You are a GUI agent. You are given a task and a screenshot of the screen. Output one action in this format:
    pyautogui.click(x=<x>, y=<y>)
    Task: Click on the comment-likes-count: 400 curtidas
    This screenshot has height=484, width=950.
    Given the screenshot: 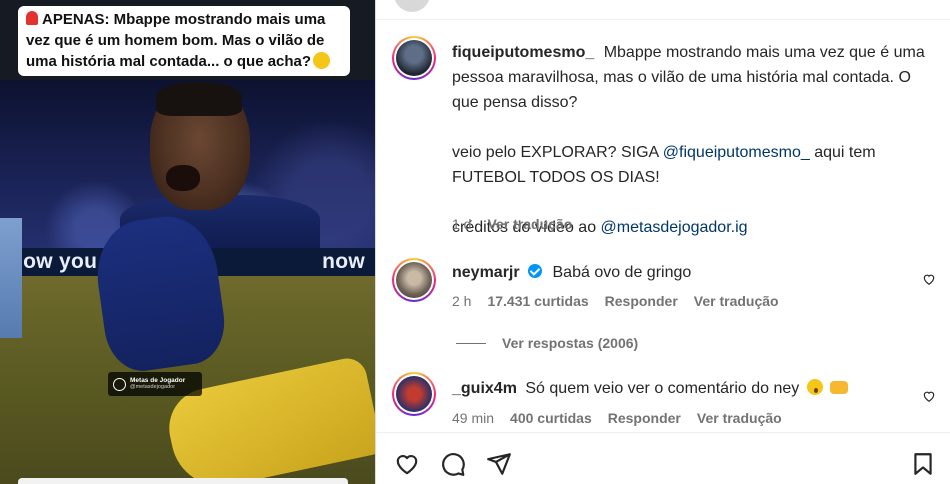 What is the action you would take?
    pyautogui.click(x=551, y=418)
    